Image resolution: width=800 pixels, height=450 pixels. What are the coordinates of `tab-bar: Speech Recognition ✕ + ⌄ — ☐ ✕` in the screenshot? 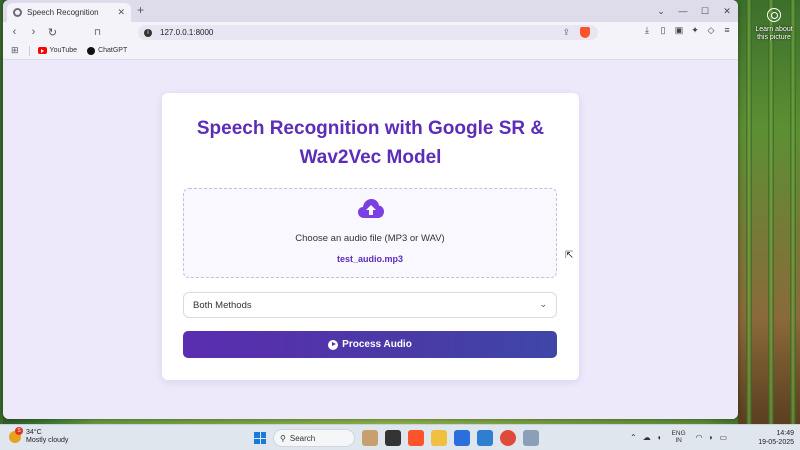 It's located at (370, 11).